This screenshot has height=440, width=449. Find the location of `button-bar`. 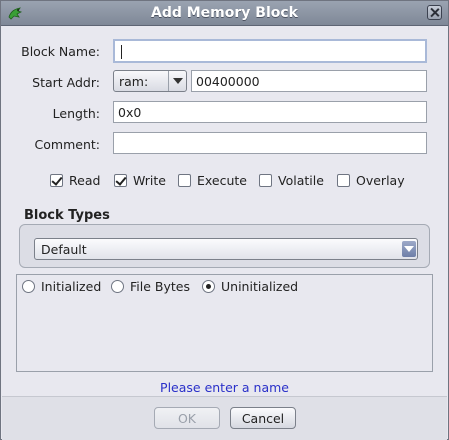

button-bar is located at coordinates (224, 418).